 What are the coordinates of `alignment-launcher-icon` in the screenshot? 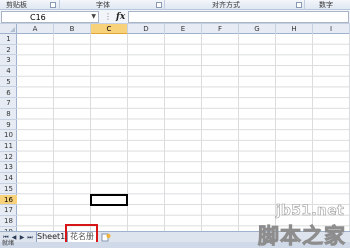 It's located at (299, 5).